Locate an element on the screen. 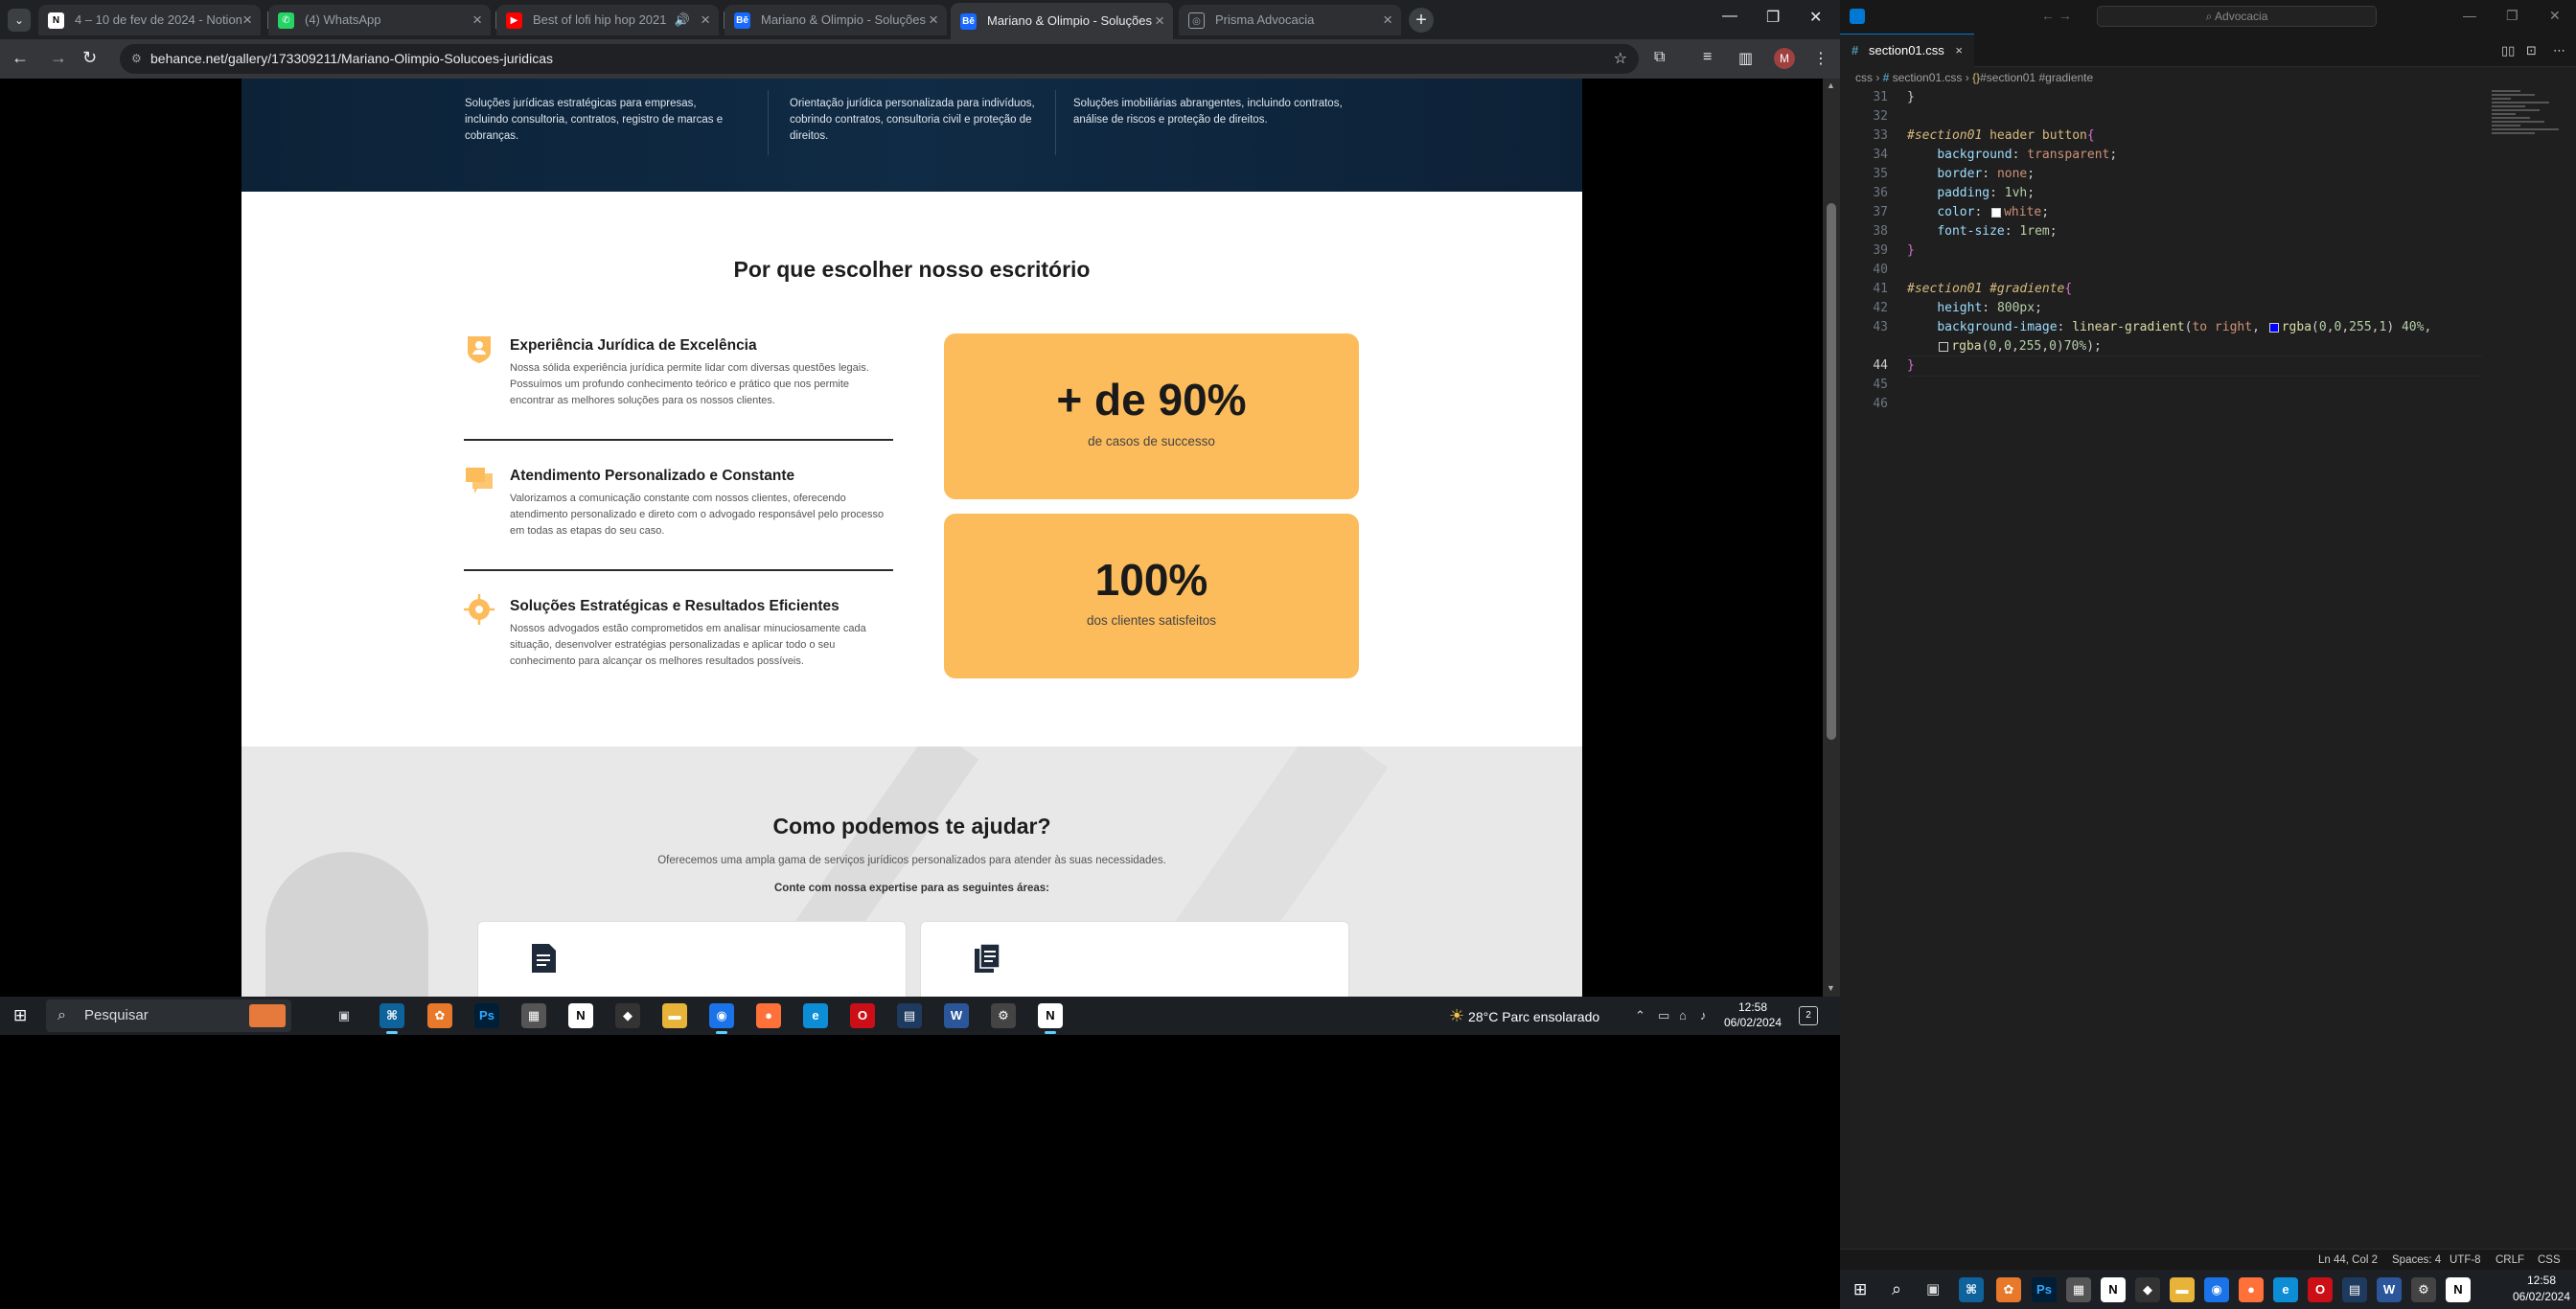 Image resolution: width=2576 pixels, height=1309 pixels. code-line: 39} is located at coordinates (2166, 251).